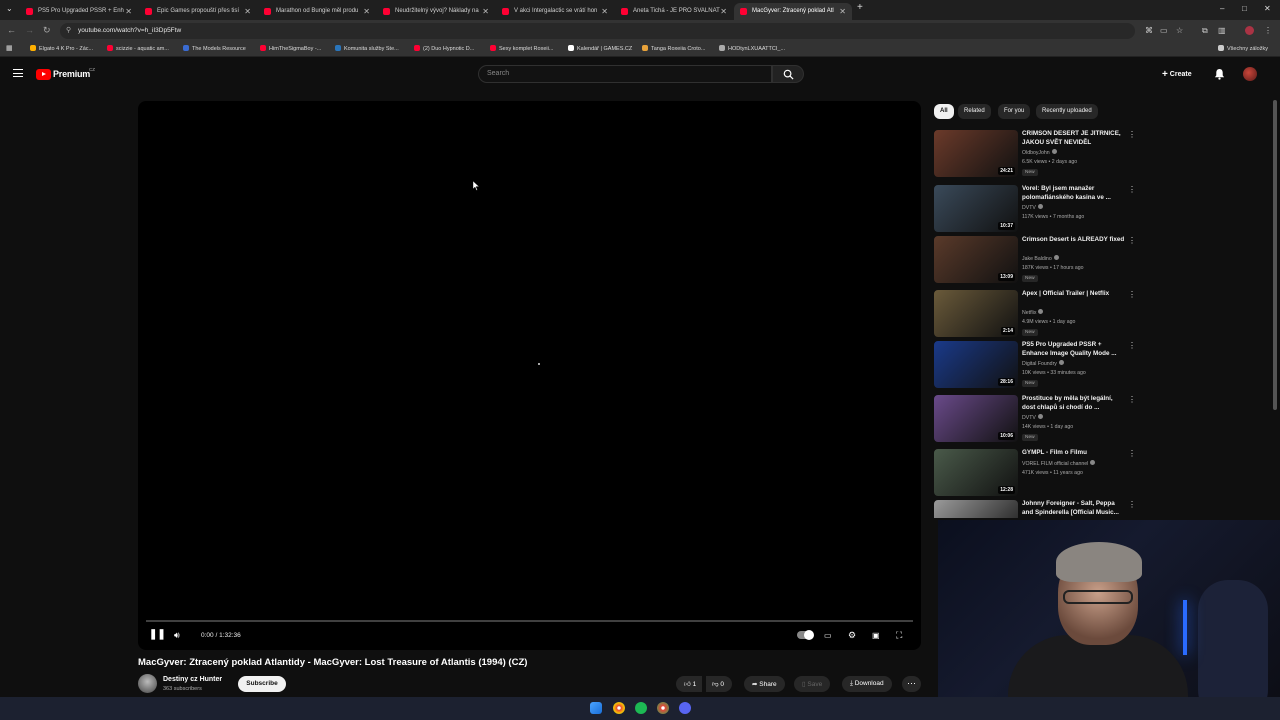  What do you see at coordinates (860, 7) in the screenshot?
I see `new-tab-button: +` at bounding box center [860, 7].